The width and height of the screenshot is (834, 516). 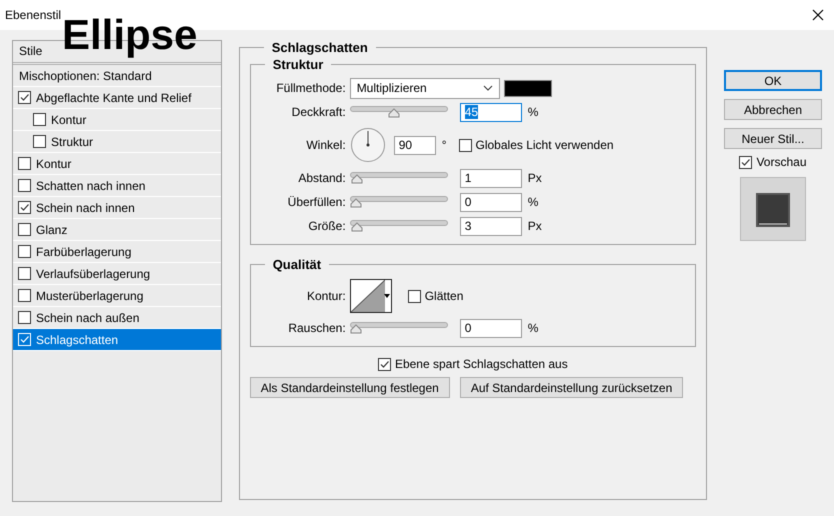 I want to click on style-item: Schein nach innen, so click(x=117, y=208).